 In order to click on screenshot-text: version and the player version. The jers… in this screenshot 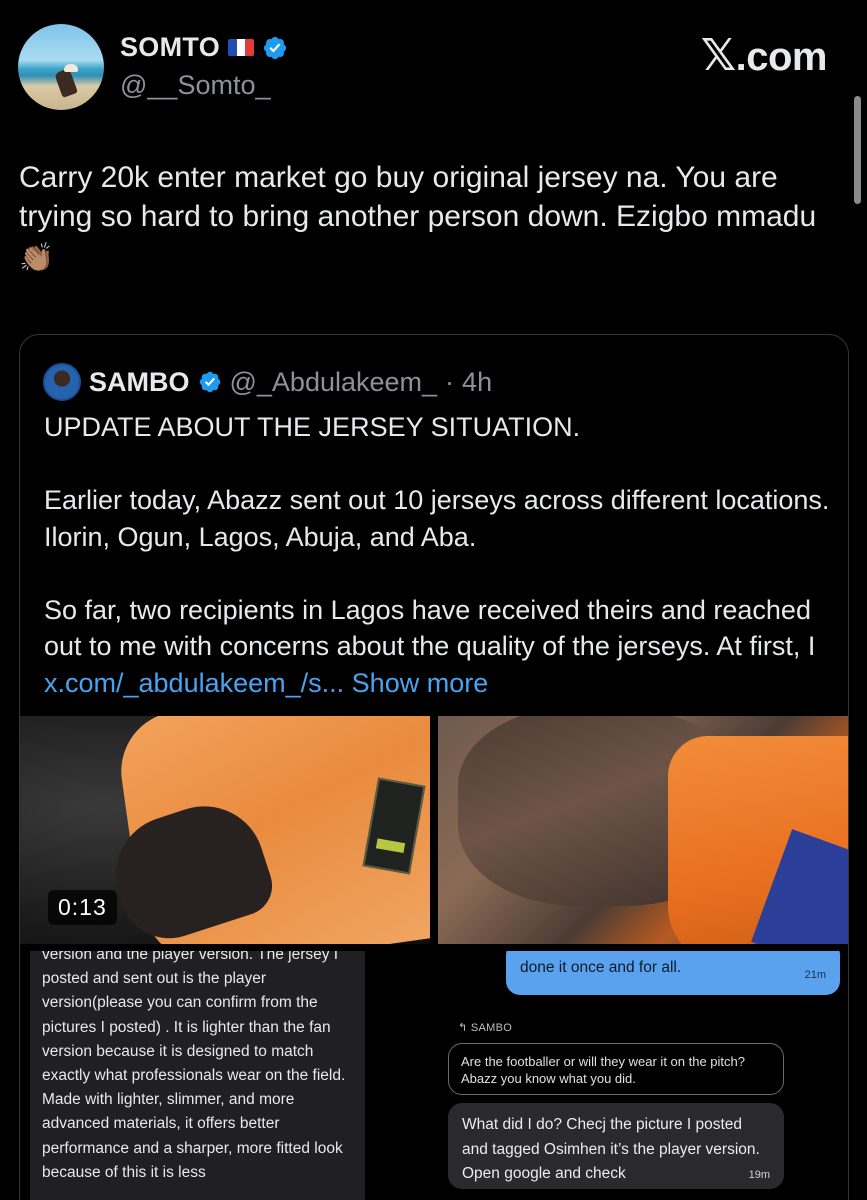, I will do `click(194, 1066)`.